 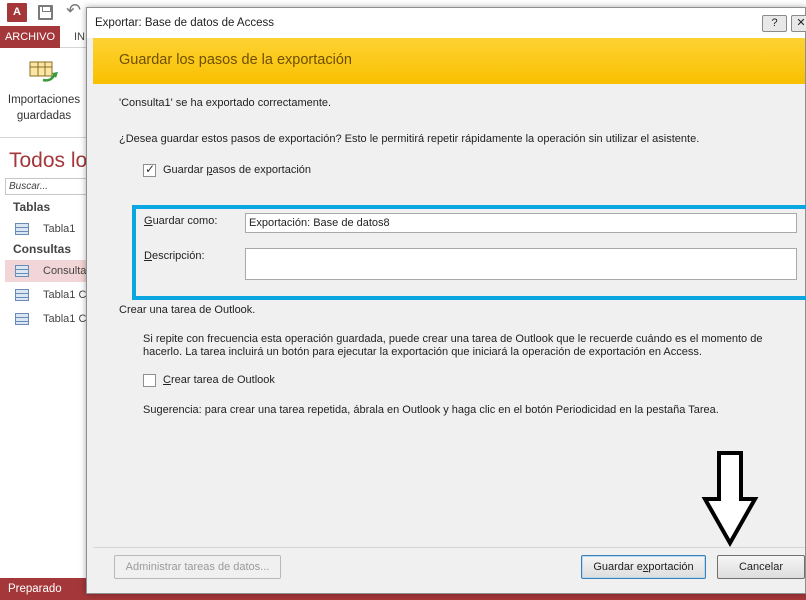 What do you see at coordinates (237, 170) in the screenshot?
I see `save-steps-label: Guardar pasos de exportación` at bounding box center [237, 170].